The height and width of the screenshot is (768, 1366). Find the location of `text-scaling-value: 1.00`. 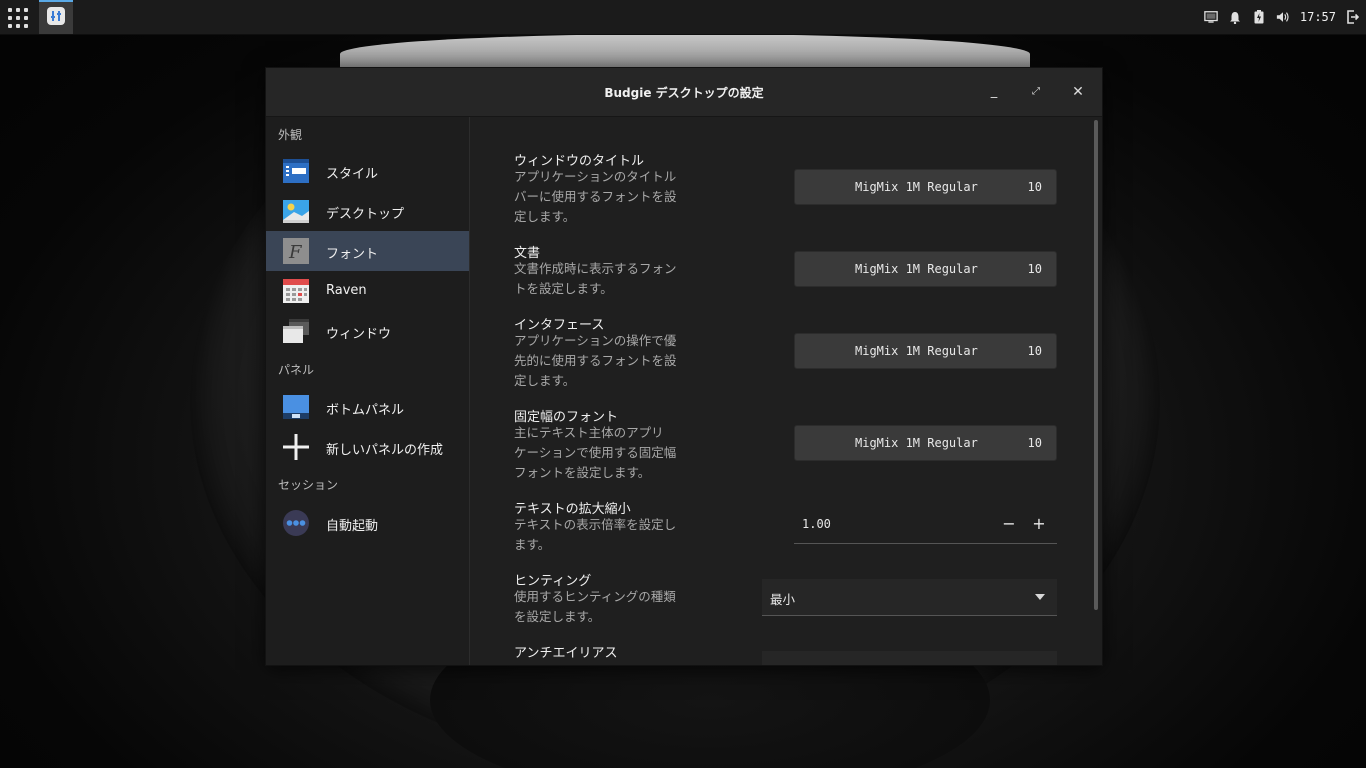

text-scaling-value: 1.00 is located at coordinates (816, 524).